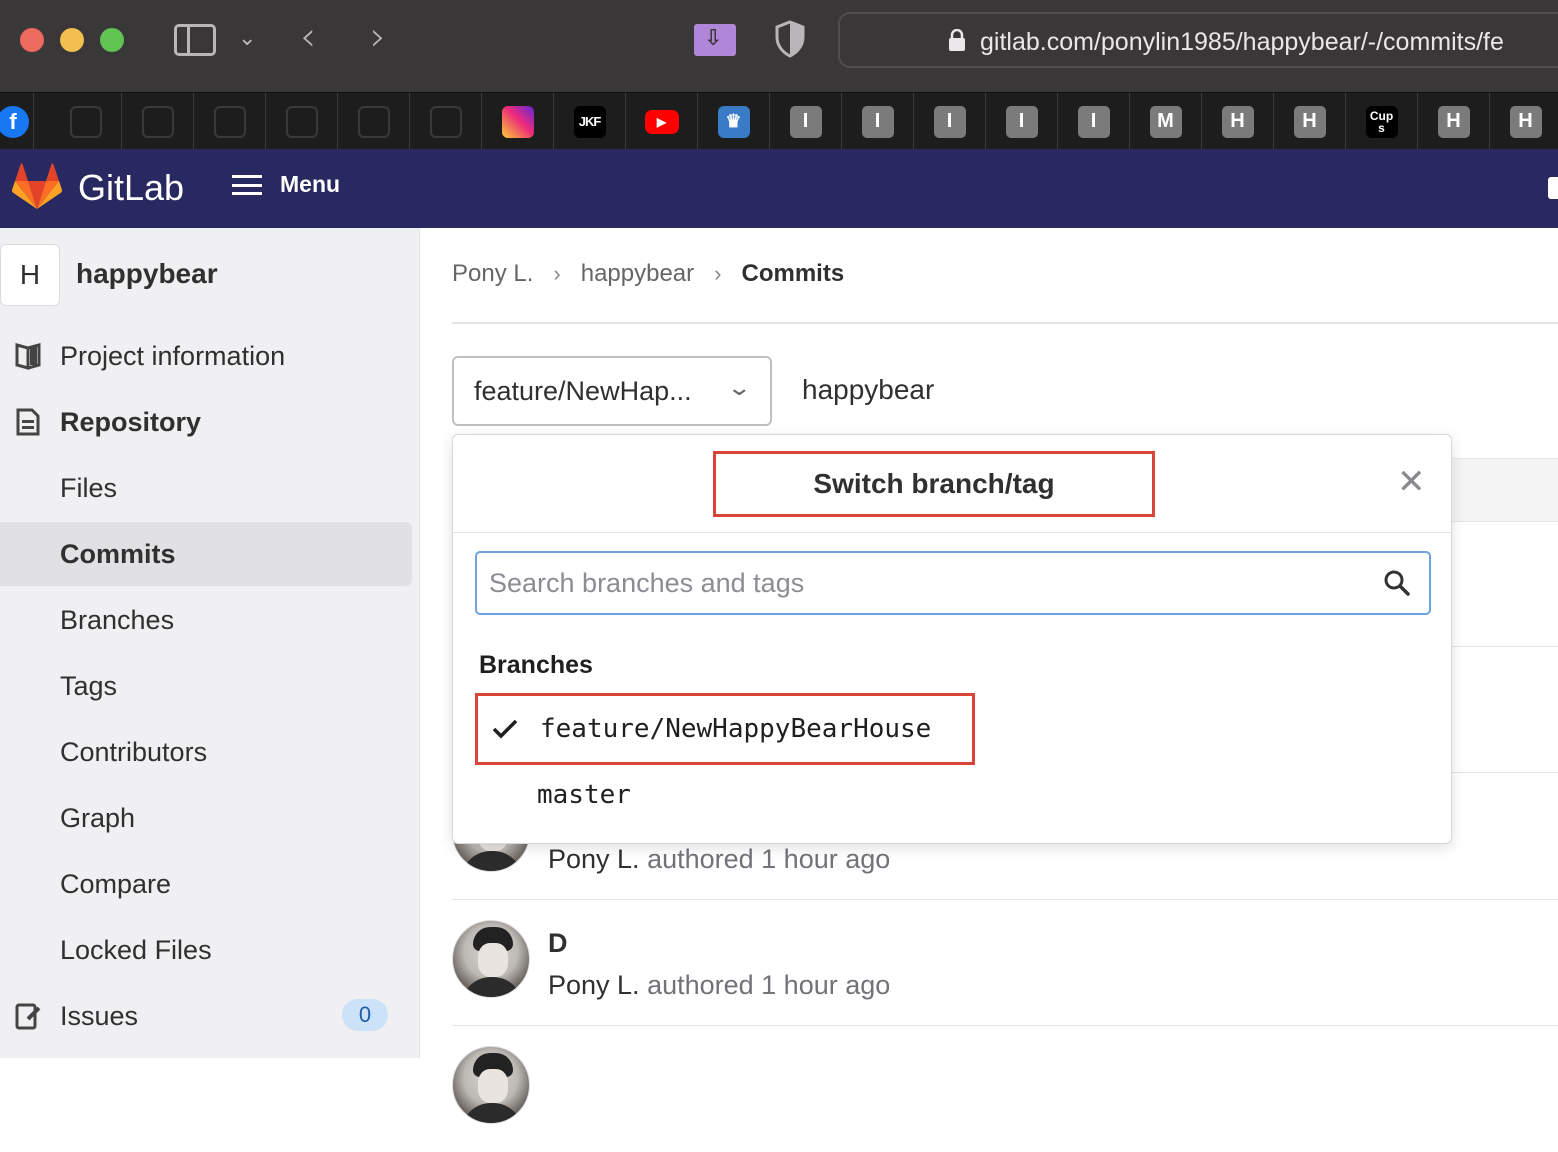  Describe the element at coordinates (929, 583) in the screenshot. I see `branch-search-input` at that location.